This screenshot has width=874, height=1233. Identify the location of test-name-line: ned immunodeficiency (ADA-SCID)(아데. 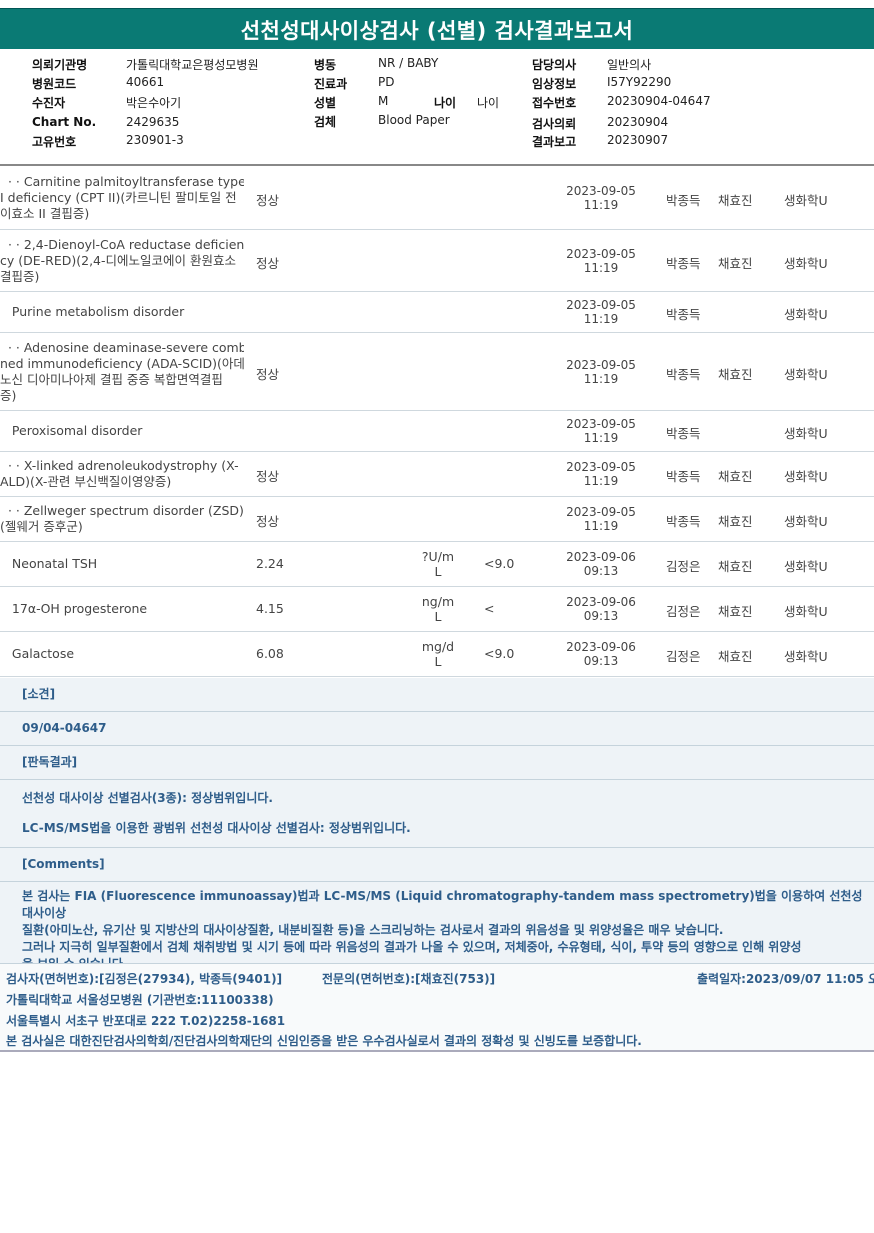
(122, 363).